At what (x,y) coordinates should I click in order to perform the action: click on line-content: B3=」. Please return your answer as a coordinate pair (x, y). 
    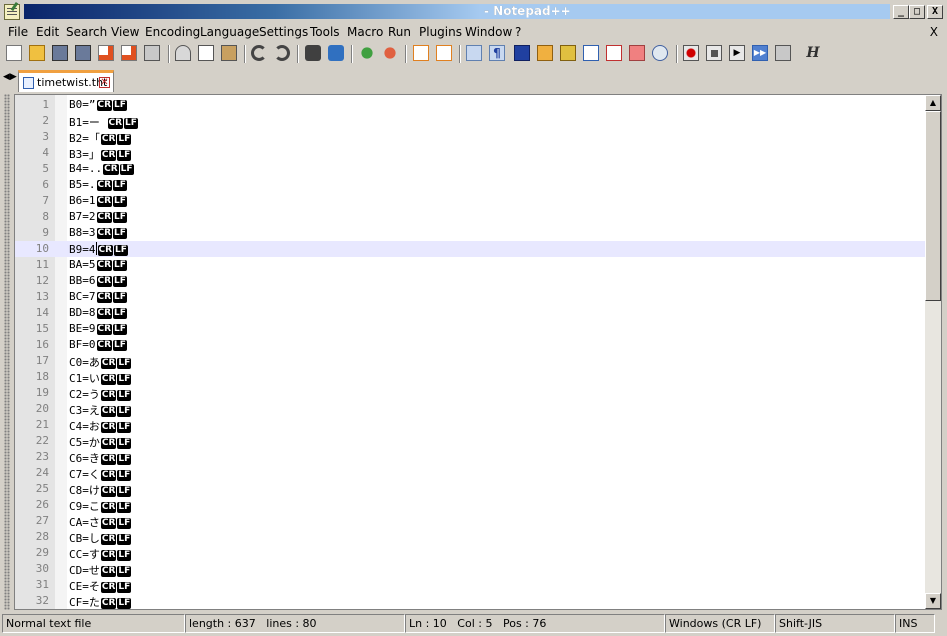
    Looking at the image, I should click on (84, 154).